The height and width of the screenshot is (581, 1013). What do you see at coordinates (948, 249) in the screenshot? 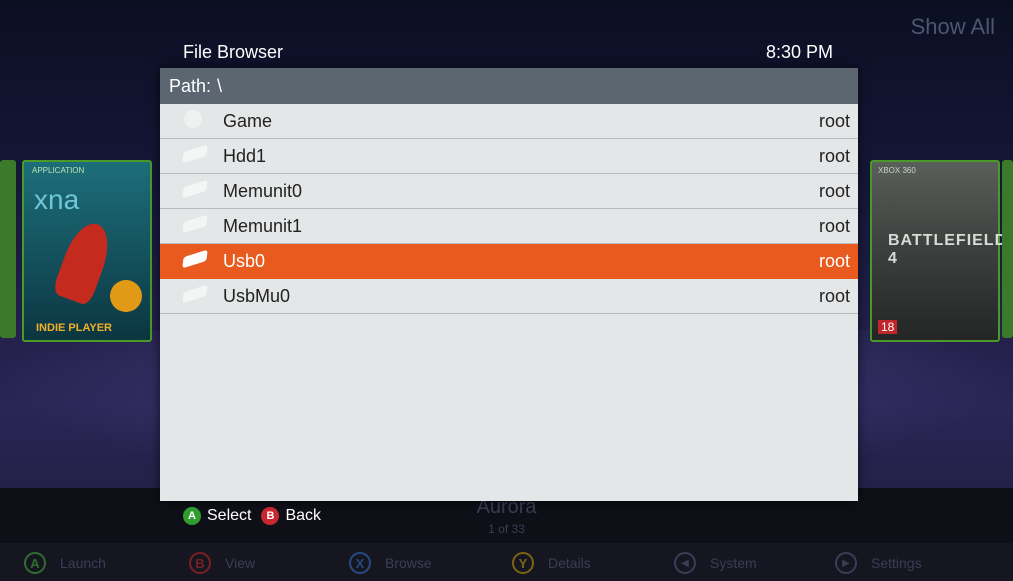
I see `cover-title: BATTLEFIELD 4` at bounding box center [948, 249].